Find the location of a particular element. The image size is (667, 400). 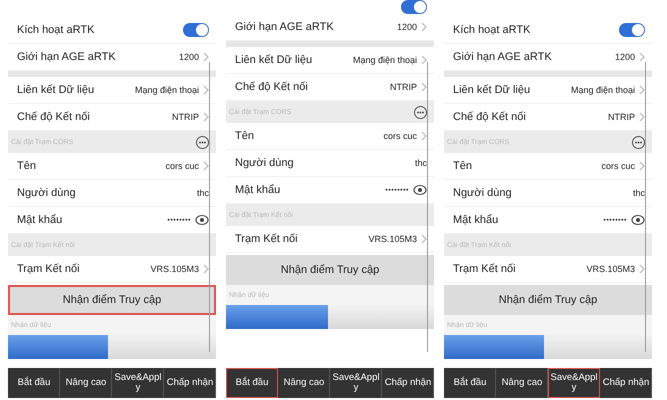

setting-row: Liên kết Dữ liệu Mạng điện thoại is located at coordinates (330, 60).